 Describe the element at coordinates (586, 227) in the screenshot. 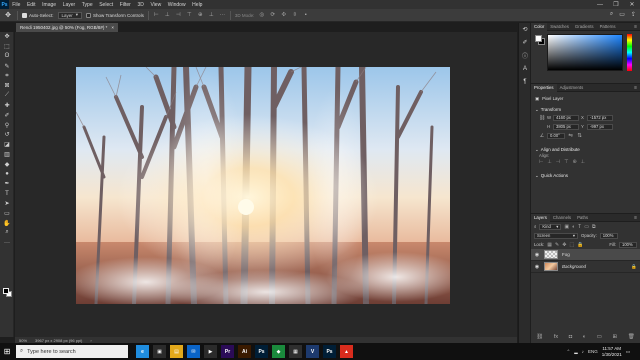

I see `filter-shape-icon: ▭` at that location.